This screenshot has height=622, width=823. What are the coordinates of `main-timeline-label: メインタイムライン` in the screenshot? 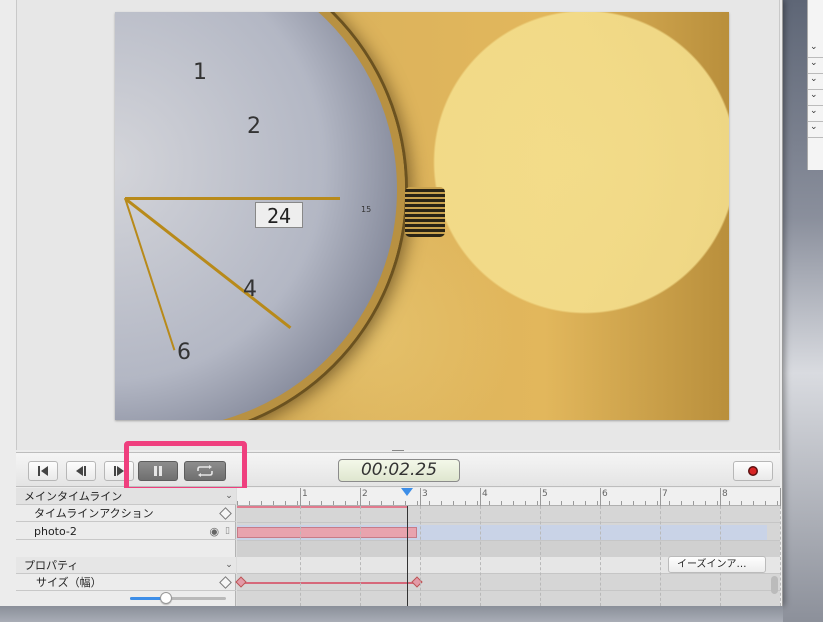 It's located at (73, 496).